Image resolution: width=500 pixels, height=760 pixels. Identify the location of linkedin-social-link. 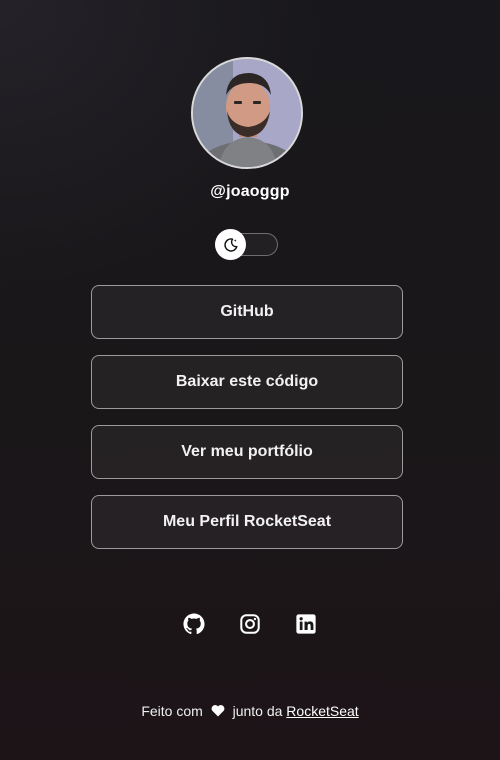
(306, 624).